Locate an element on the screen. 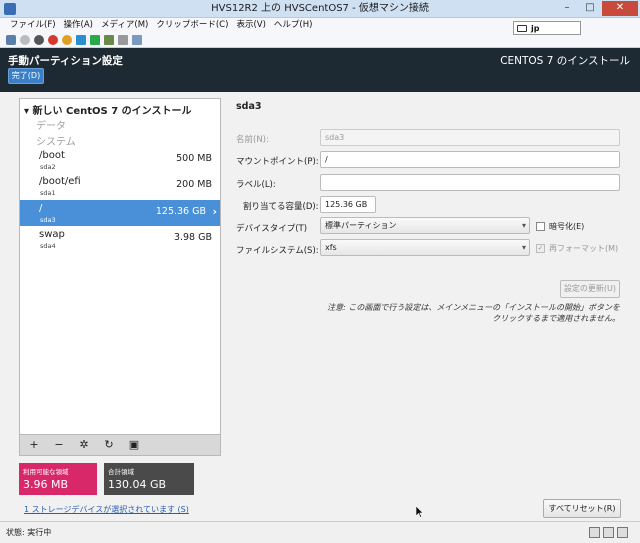  menu-clipboard: クリップボード(C) is located at coordinates (192, 25).